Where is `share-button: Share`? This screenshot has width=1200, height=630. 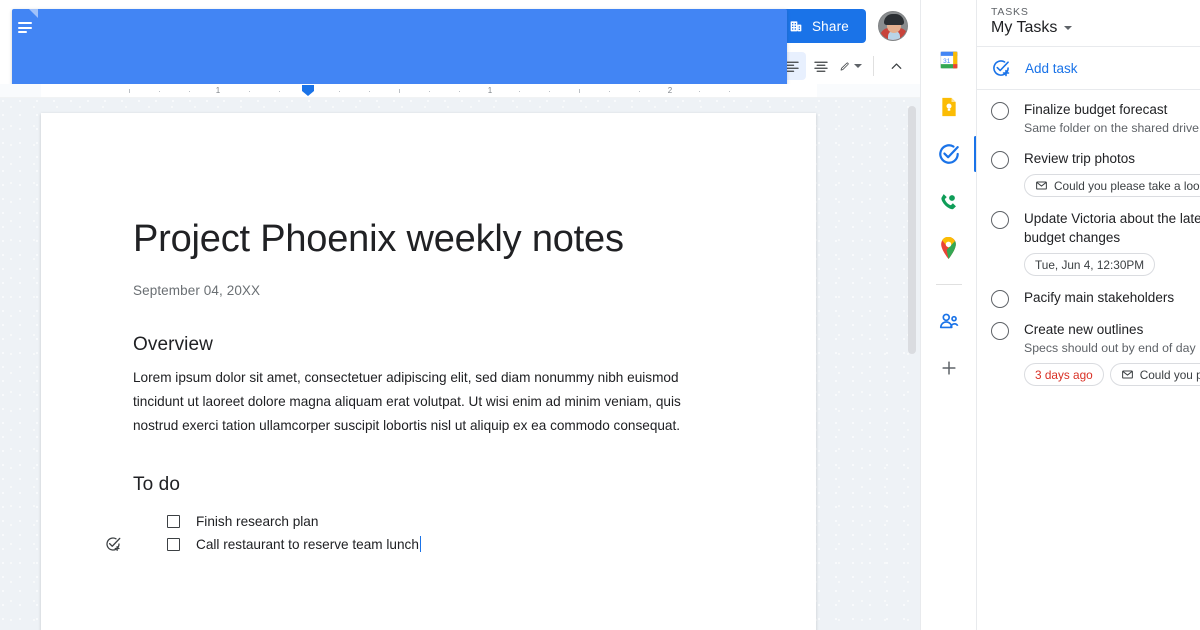
share-button: Share is located at coordinates (819, 26).